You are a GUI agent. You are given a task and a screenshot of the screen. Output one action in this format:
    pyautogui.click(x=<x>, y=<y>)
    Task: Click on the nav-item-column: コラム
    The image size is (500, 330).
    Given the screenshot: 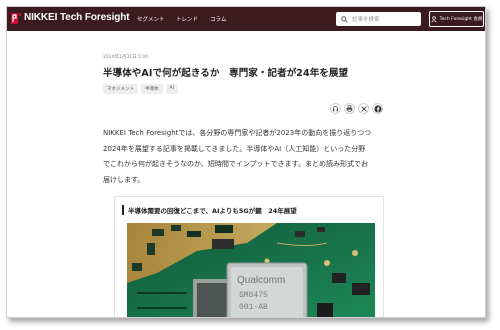 What is the action you would take?
    pyautogui.click(x=218, y=19)
    